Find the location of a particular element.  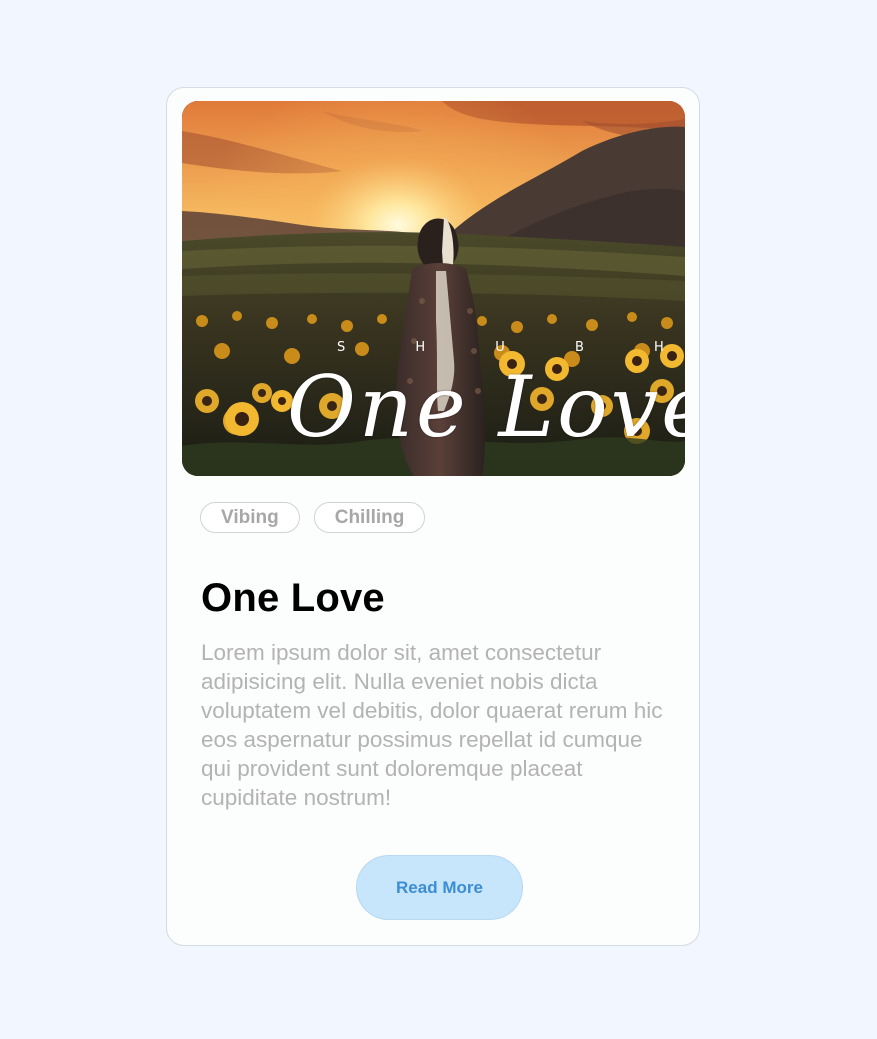

cover-artist-text: S H U B H is located at coordinates (511, 347).